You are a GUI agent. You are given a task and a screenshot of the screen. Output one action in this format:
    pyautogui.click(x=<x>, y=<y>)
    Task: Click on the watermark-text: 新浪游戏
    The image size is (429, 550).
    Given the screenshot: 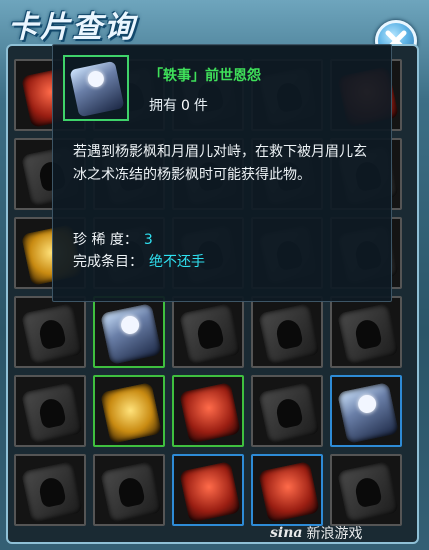 What is the action you would take?
    pyautogui.click(x=334, y=534)
    